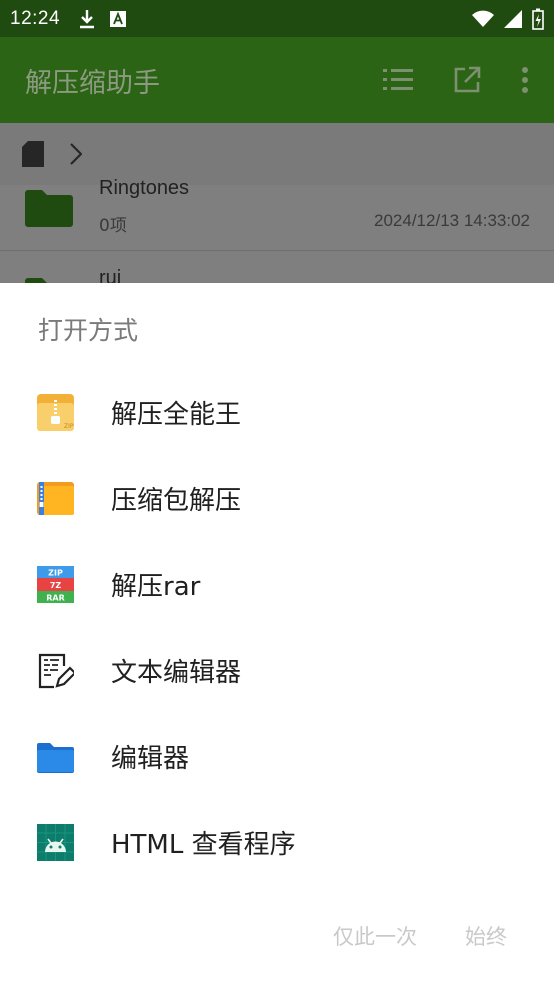 The height and width of the screenshot is (984, 554). I want to click on option-jieya-rar: ZIP 7Z RAR 解压rar, so click(277, 584).